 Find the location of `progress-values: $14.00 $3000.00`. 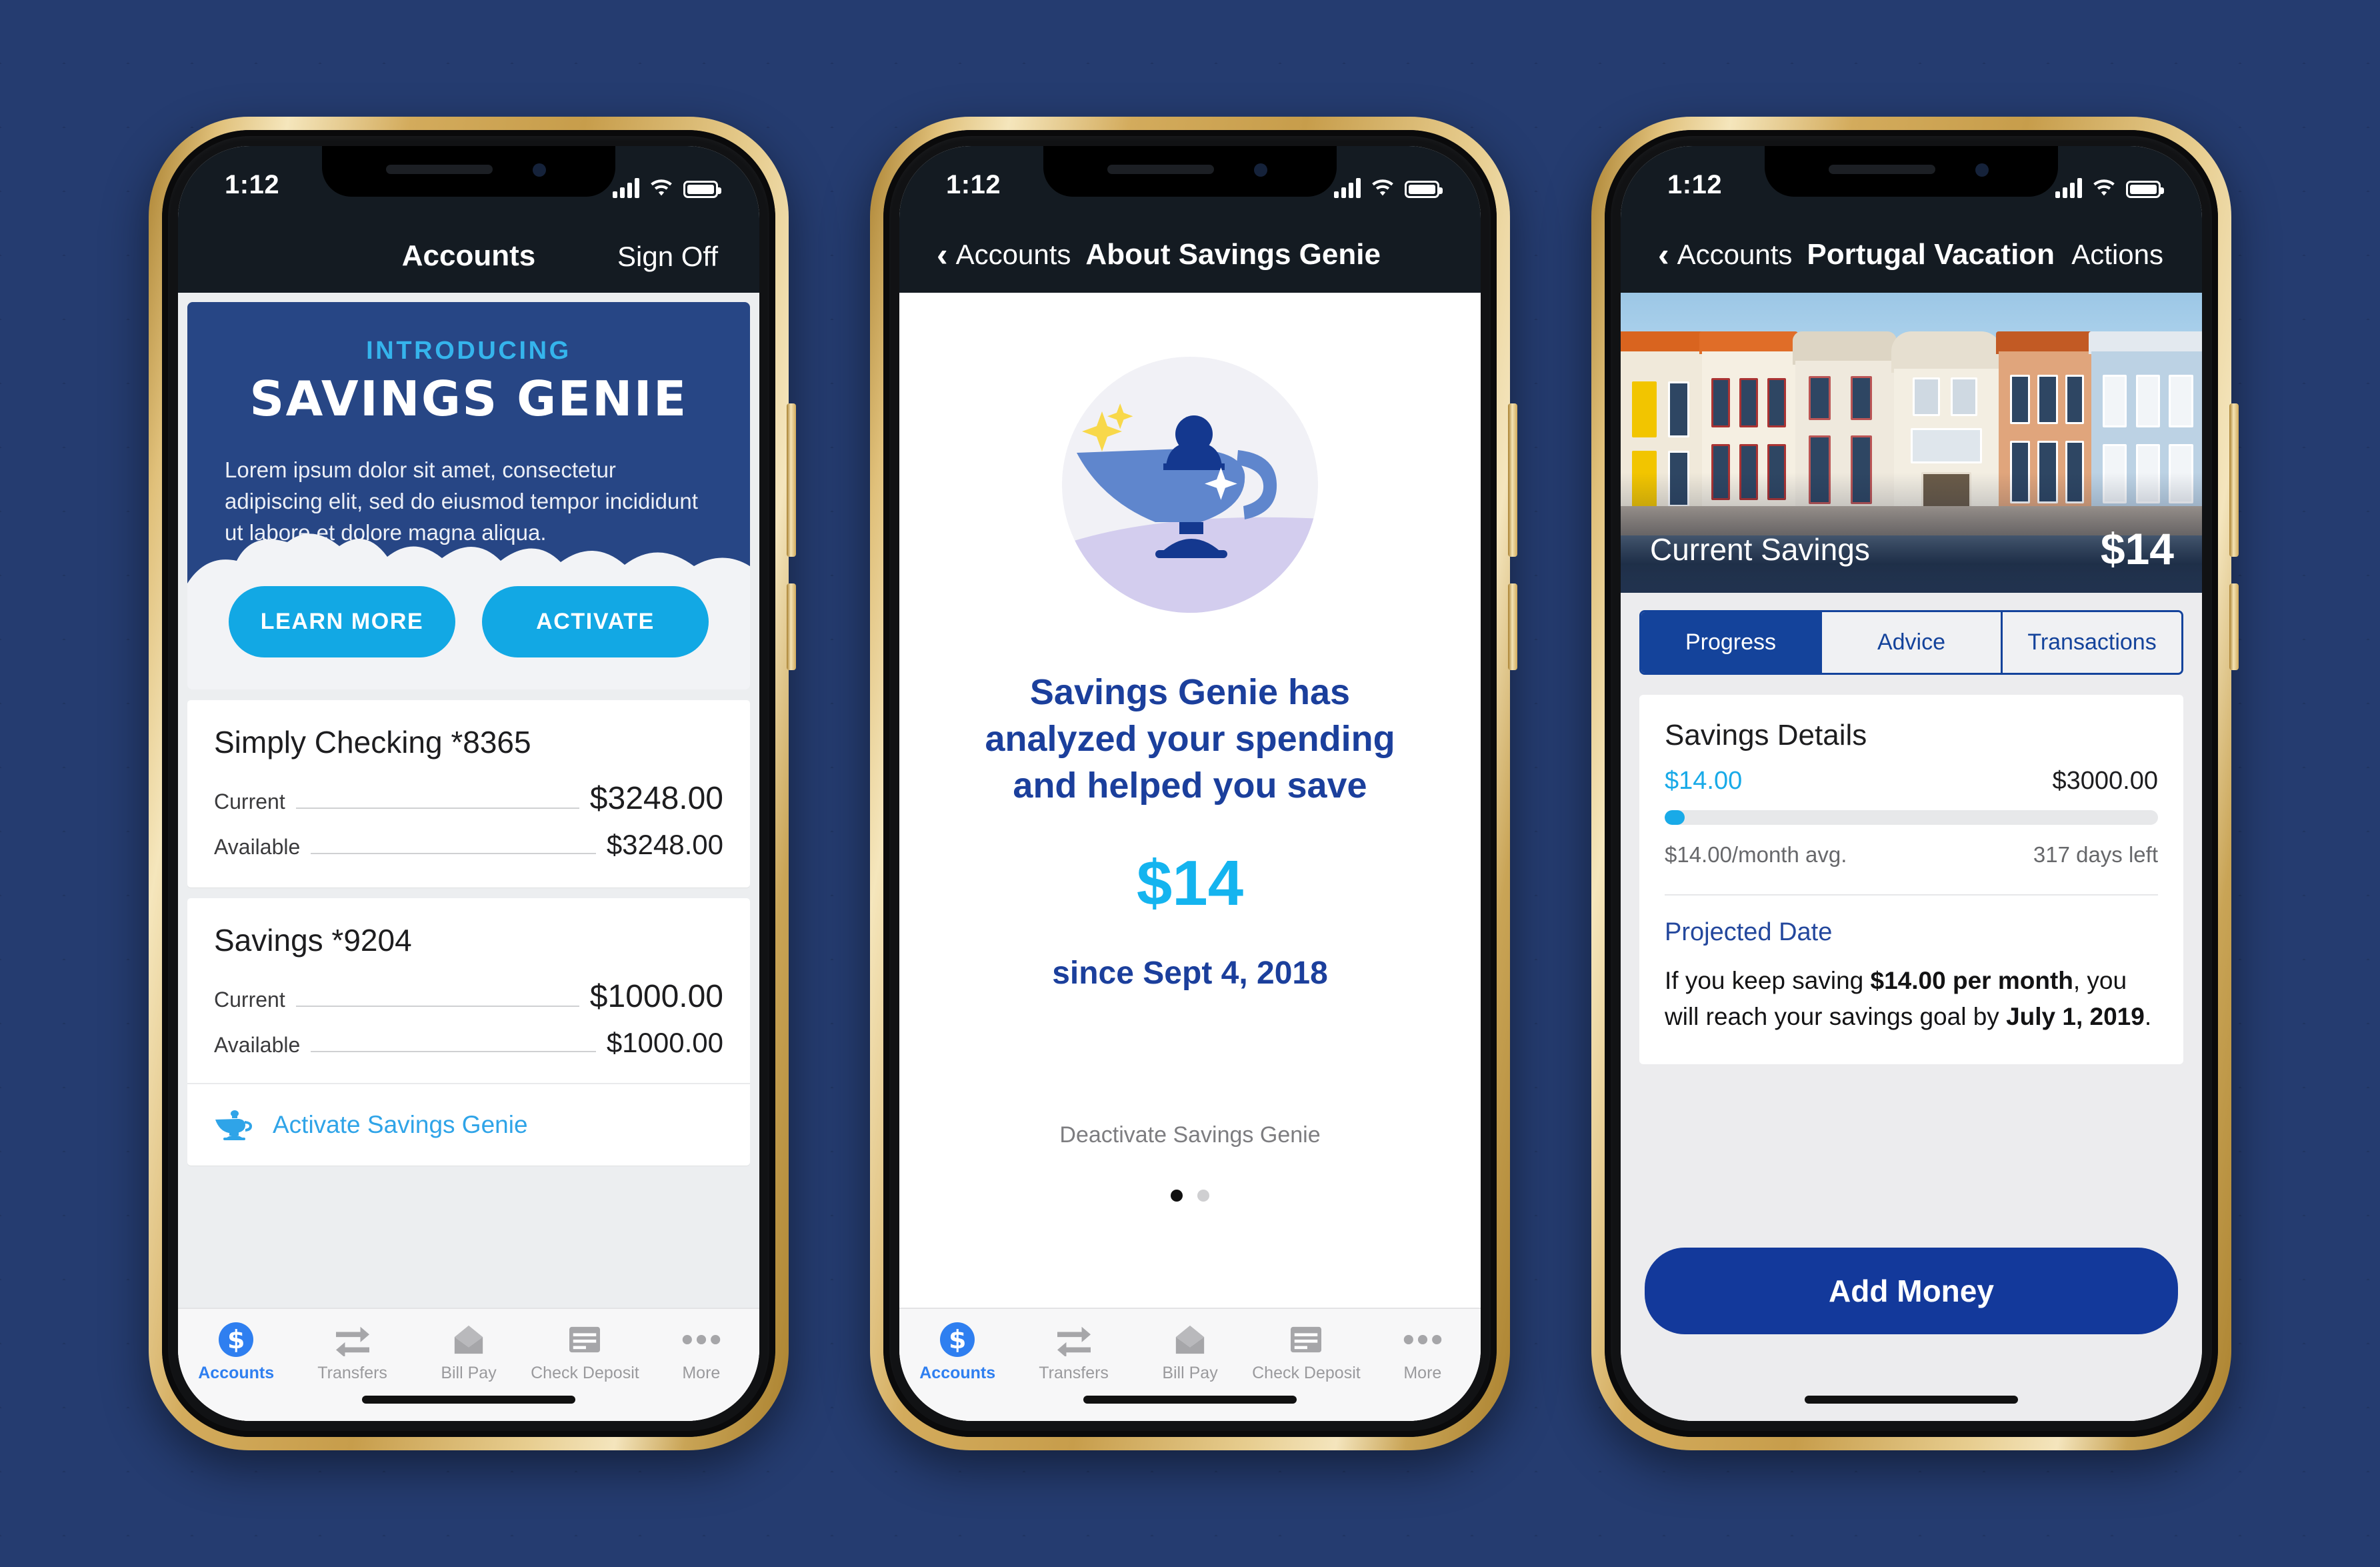

progress-values: $14.00 $3000.00 is located at coordinates (1911, 781).